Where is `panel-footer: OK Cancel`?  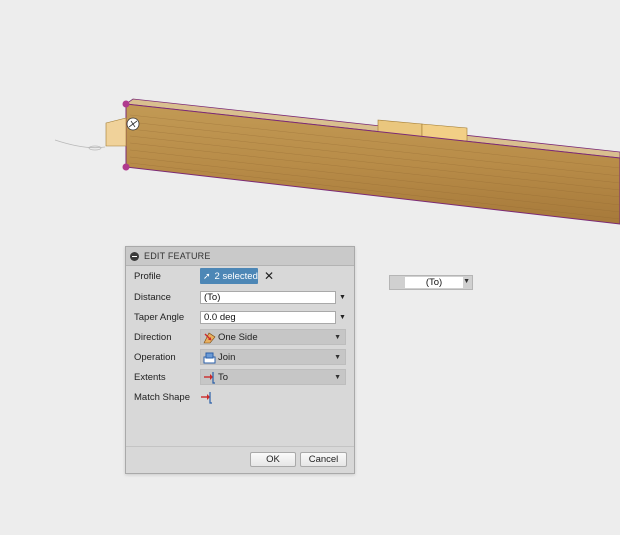
panel-footer: OK Cancel is located at coordinates (240, 459).